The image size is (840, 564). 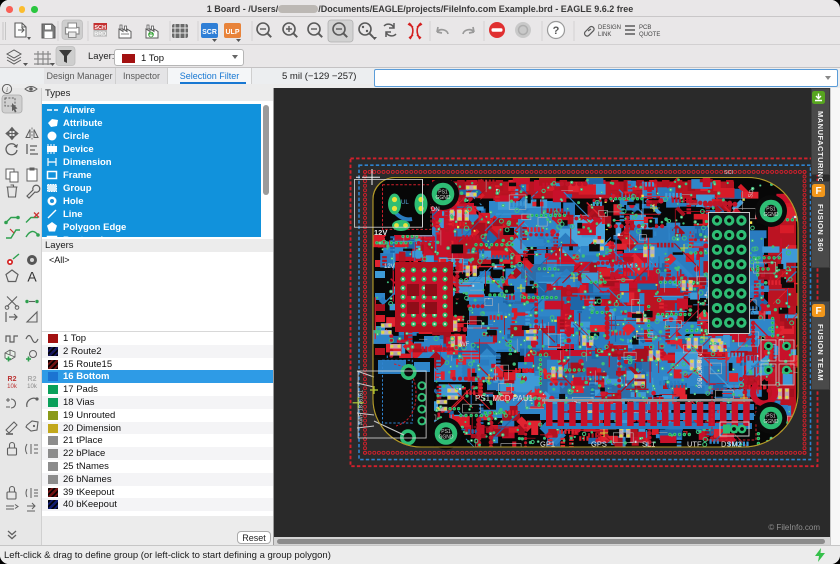 What do you see at coordinates (794, 527) in the screenshot?
I see `svg-text: © FileInfo.com` at bounding box center [794, 527].